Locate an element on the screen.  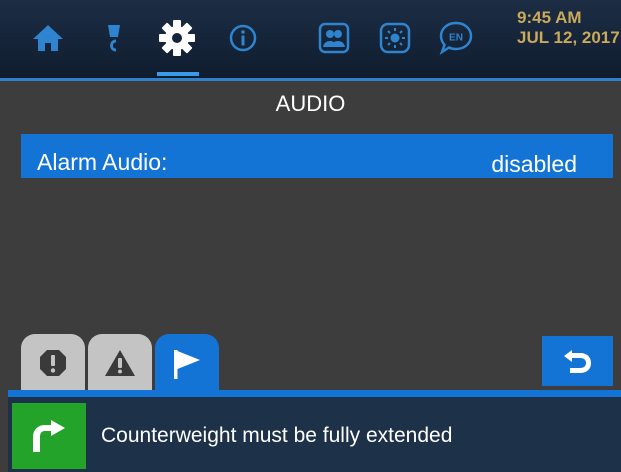
clock-time: 9:45 AM is located at coordinates (549, 17).